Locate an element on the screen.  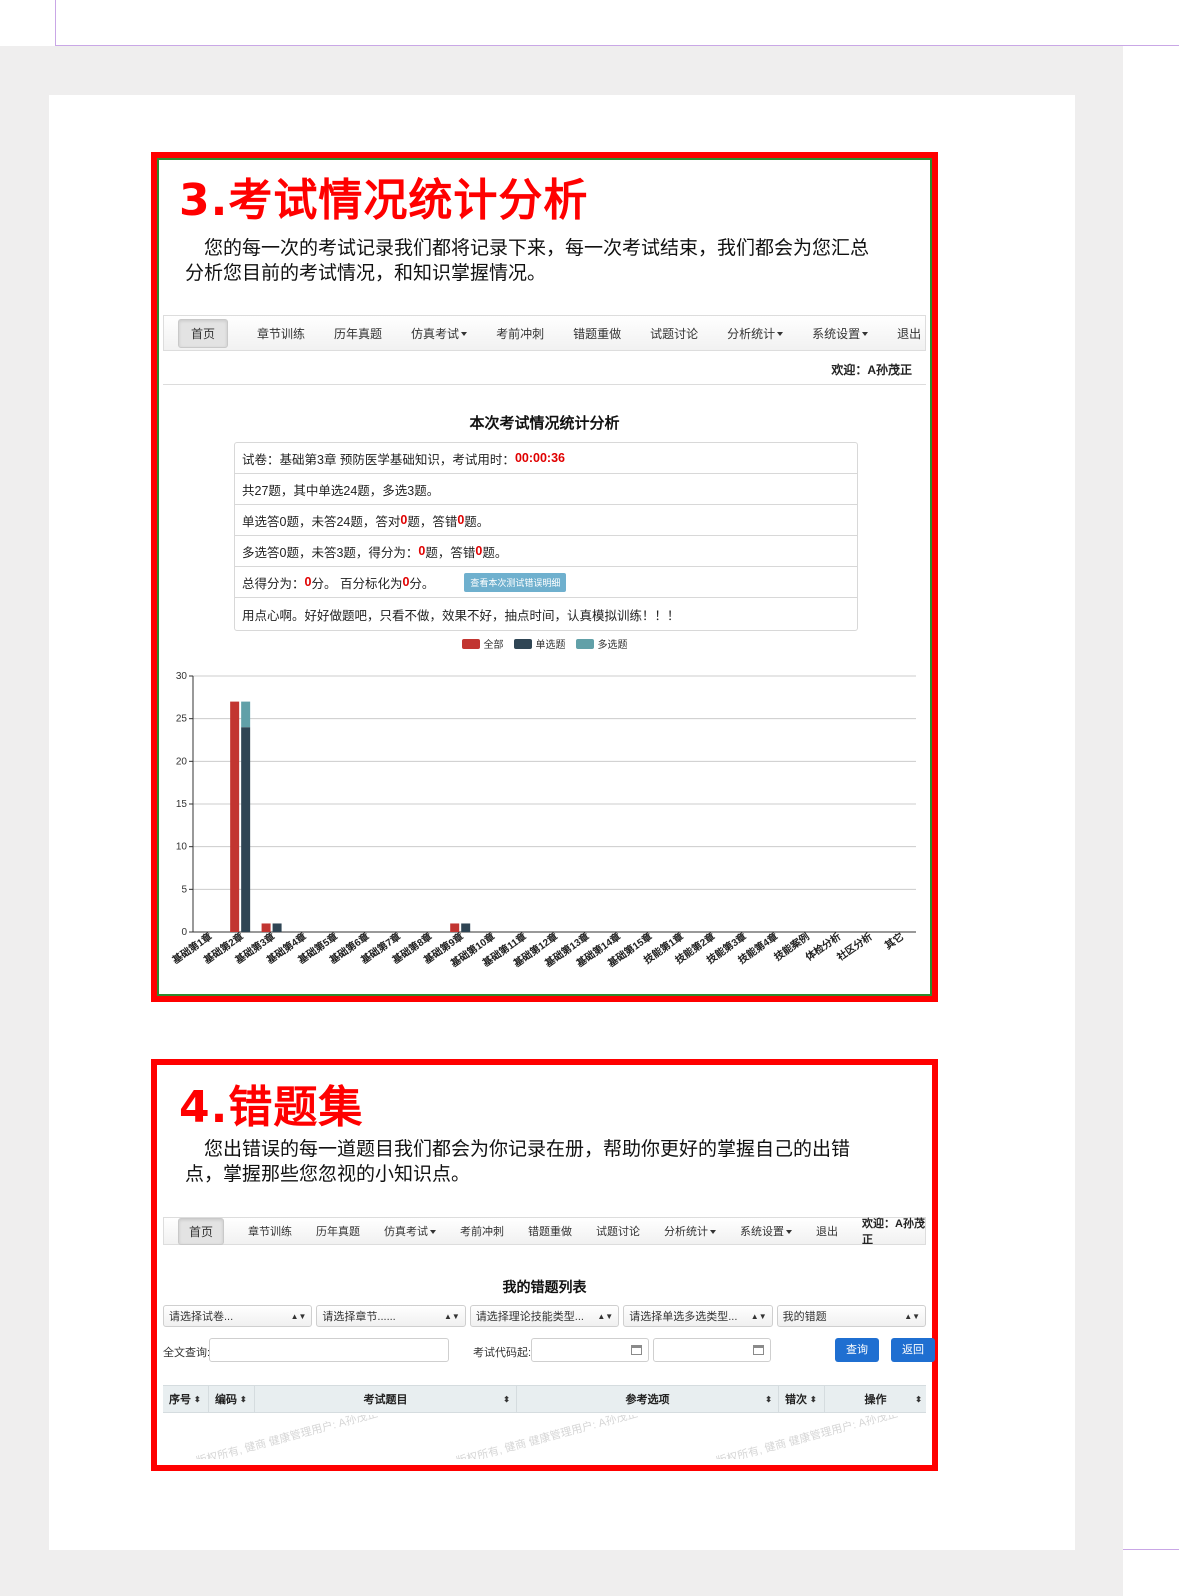
col-label: 操作 is located at coordinates (875, 1400).